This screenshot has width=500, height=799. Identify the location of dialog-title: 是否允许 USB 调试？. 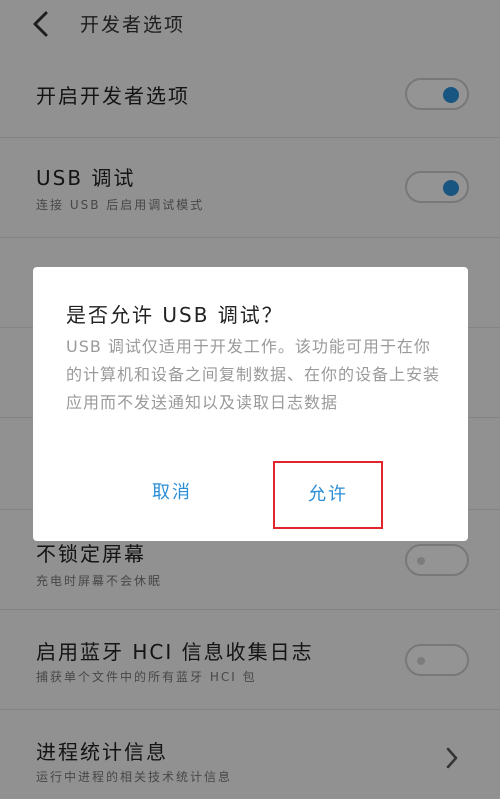
(175, 315).